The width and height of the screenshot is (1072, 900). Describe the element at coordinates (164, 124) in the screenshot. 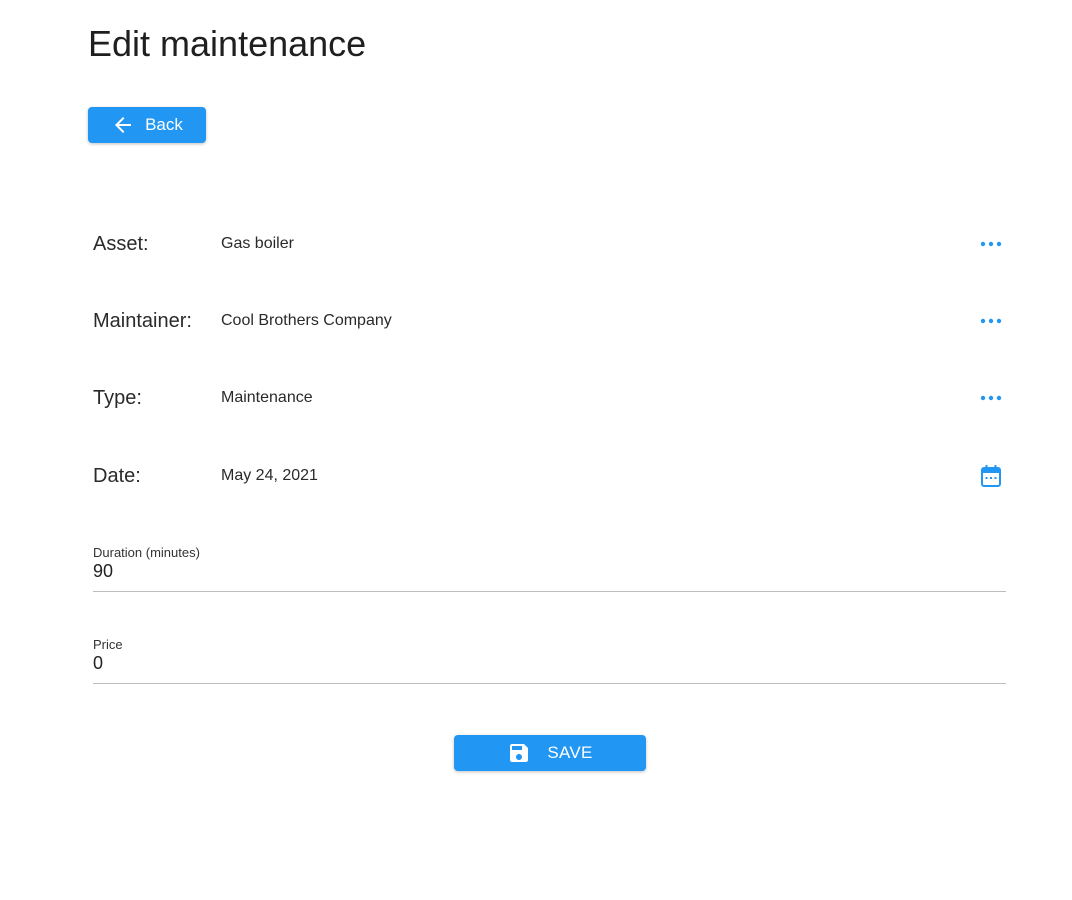

I see `back-button-label: Back` at that location.